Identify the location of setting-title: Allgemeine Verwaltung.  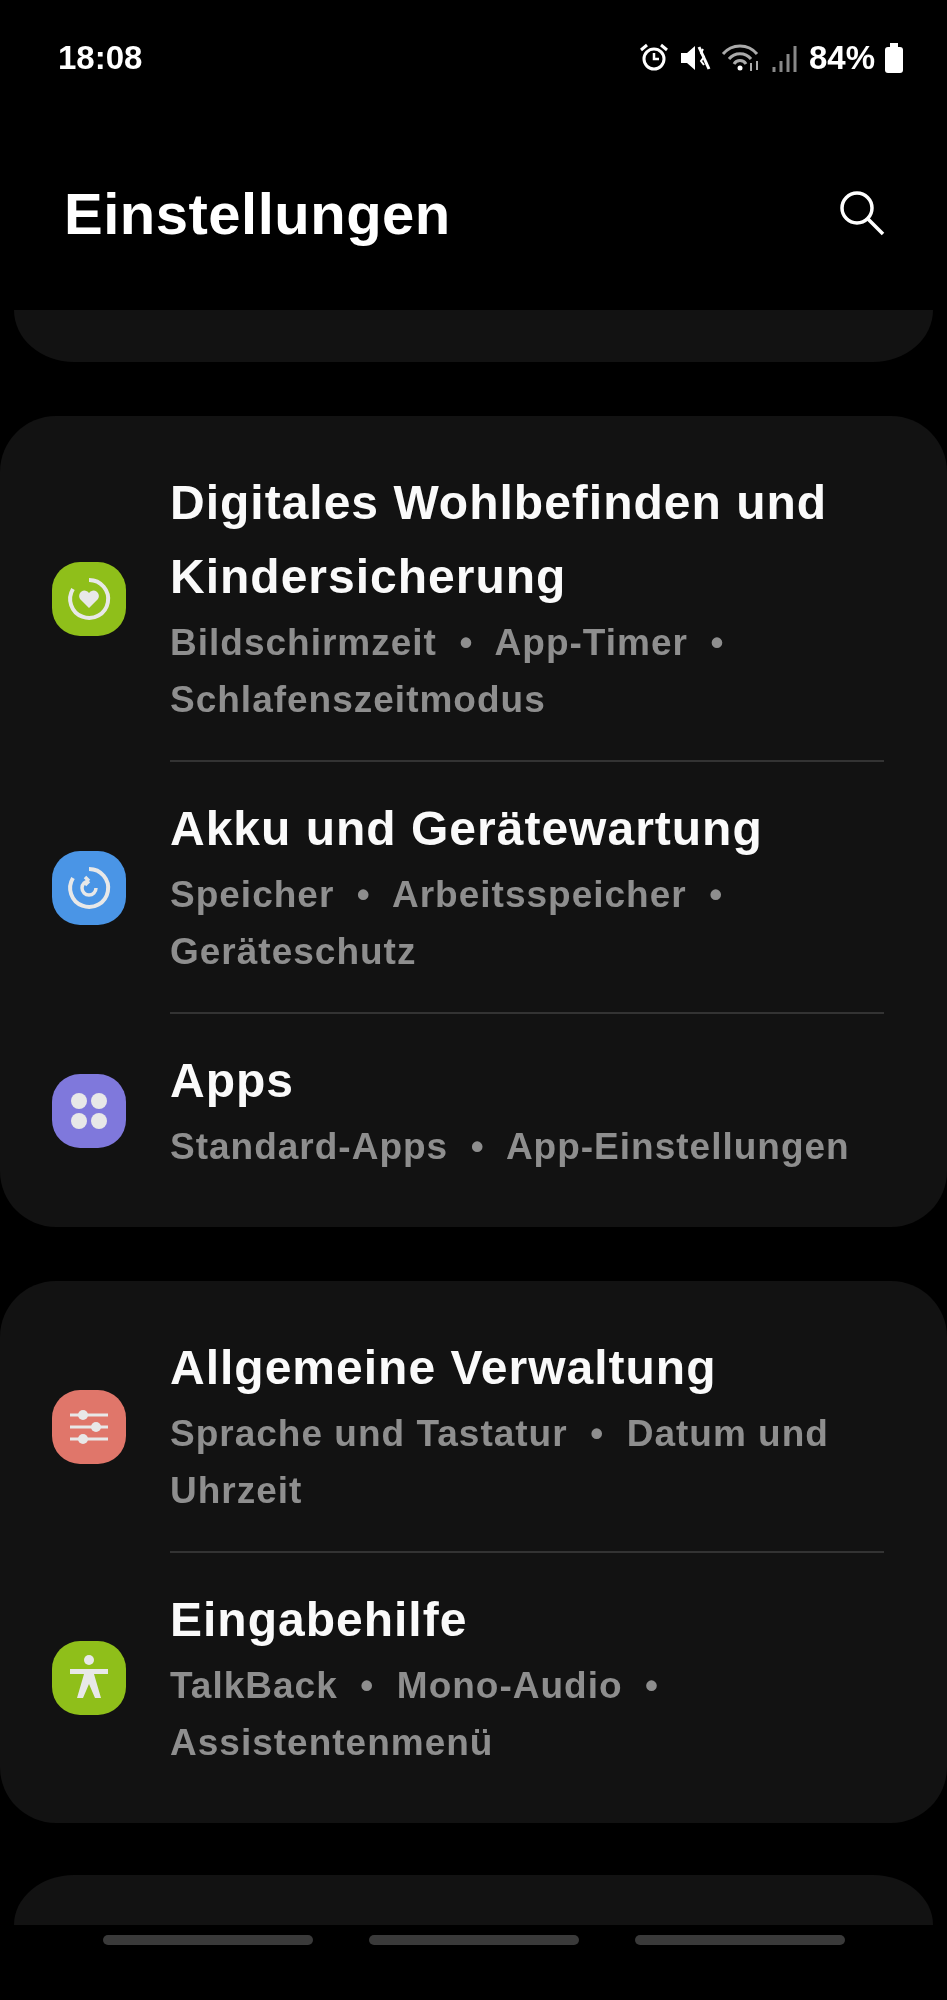
(527, 1368).